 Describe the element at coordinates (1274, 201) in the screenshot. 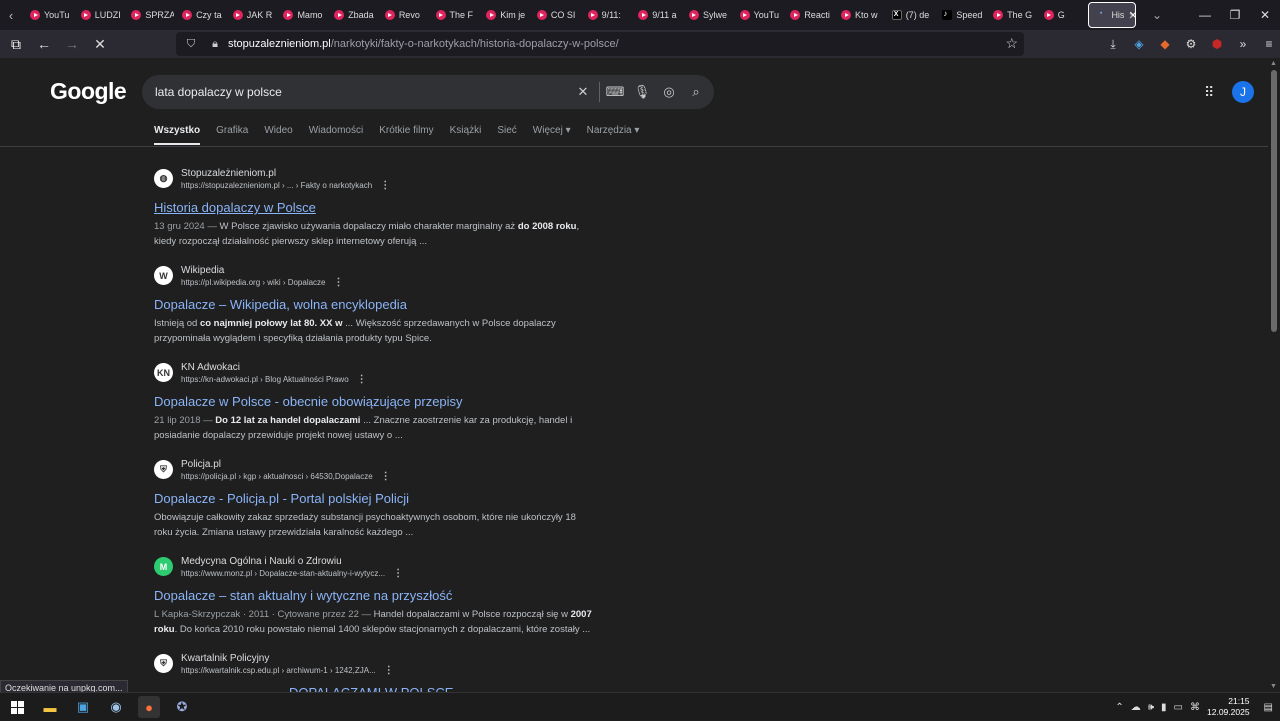

I see `scroll-thumb` at that location.